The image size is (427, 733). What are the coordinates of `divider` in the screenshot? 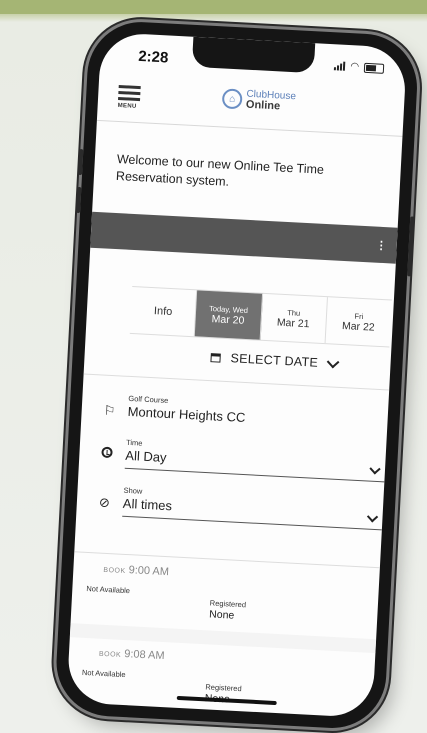 It's located at (236, 382).